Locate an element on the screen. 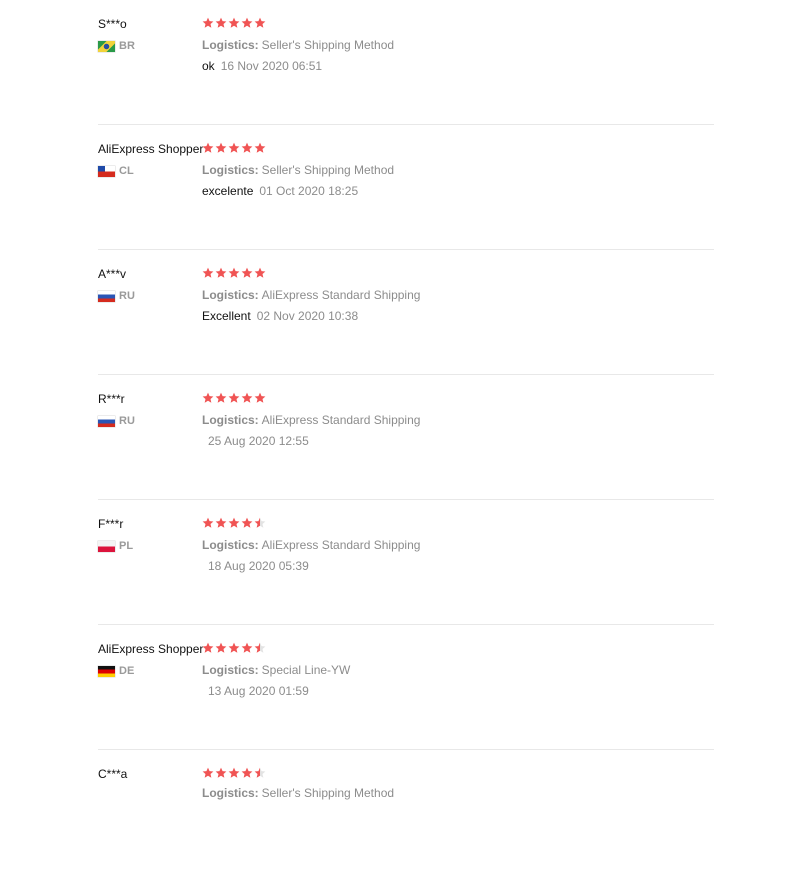 Image resolution: width=800 pixels, height=875 pixels. review-feedback: 13 Aug 2020 01:59 is located at coordinates (255, 691).